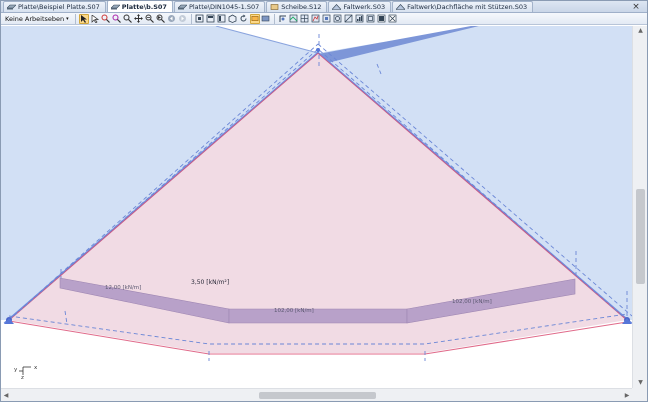 The height and width of the screenshot is (402, 648). I want to click on pan-icon, so click(139, 19).